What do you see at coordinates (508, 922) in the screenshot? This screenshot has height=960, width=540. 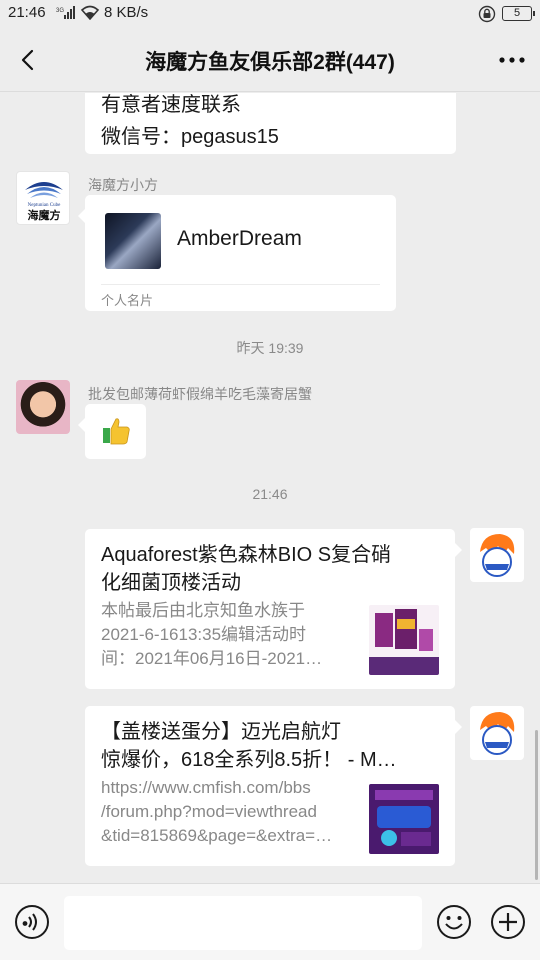 I see `more-actions-plus-icon` at bounding box center [508, 922].